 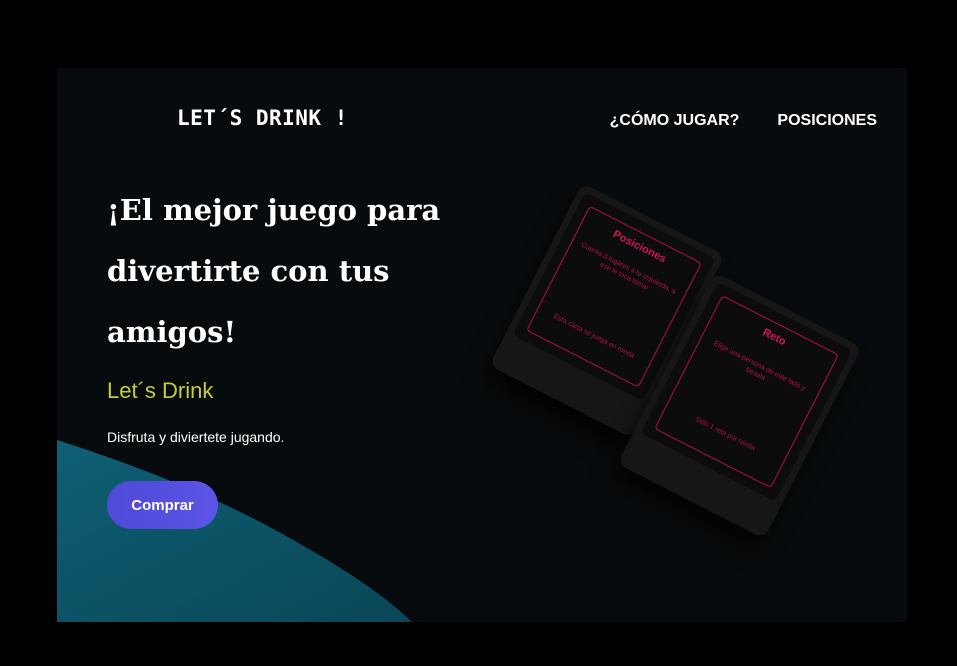 What do you see at coordinates (196, 437) in the screenshot?
I see `hero-description: Disfruta y diviertete jugando.` at bounding box center [196, 437].